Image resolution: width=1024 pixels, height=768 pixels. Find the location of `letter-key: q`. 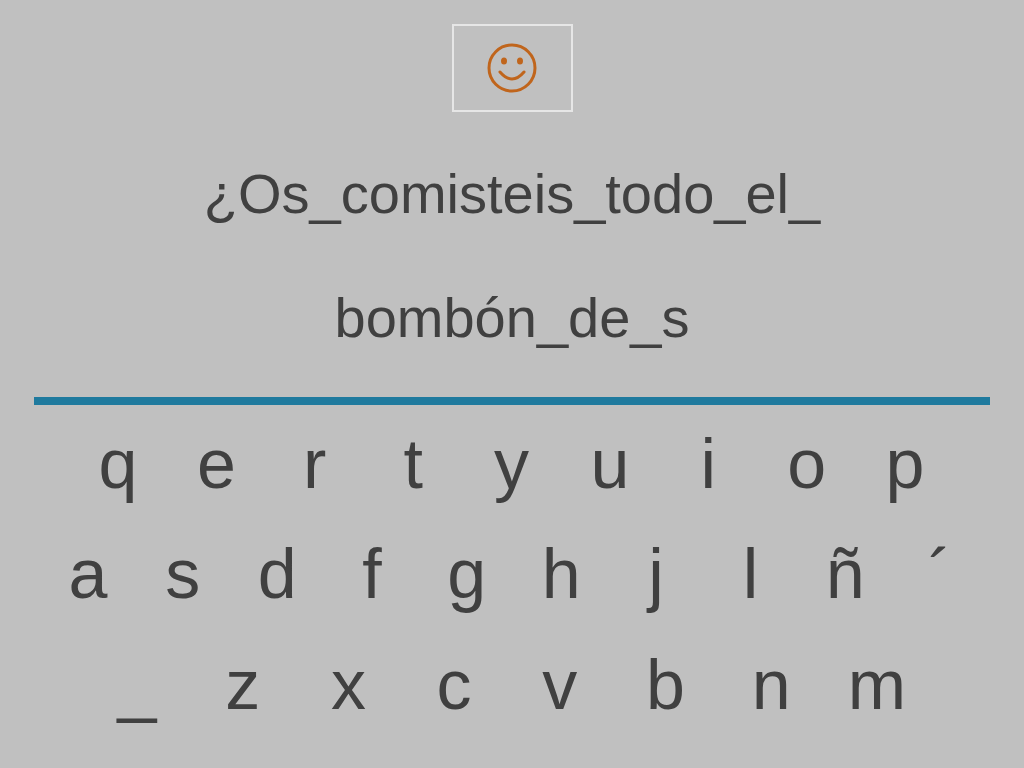

letter-key: q is located at coordinates (118, 464).